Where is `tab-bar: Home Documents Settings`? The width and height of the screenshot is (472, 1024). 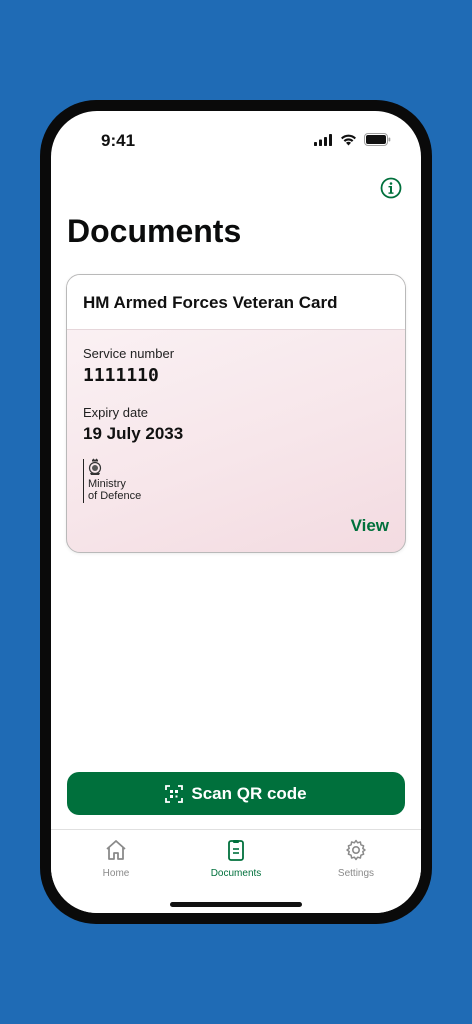 tab-bar: Home Documents Settings is located at coordinates (236, 871).